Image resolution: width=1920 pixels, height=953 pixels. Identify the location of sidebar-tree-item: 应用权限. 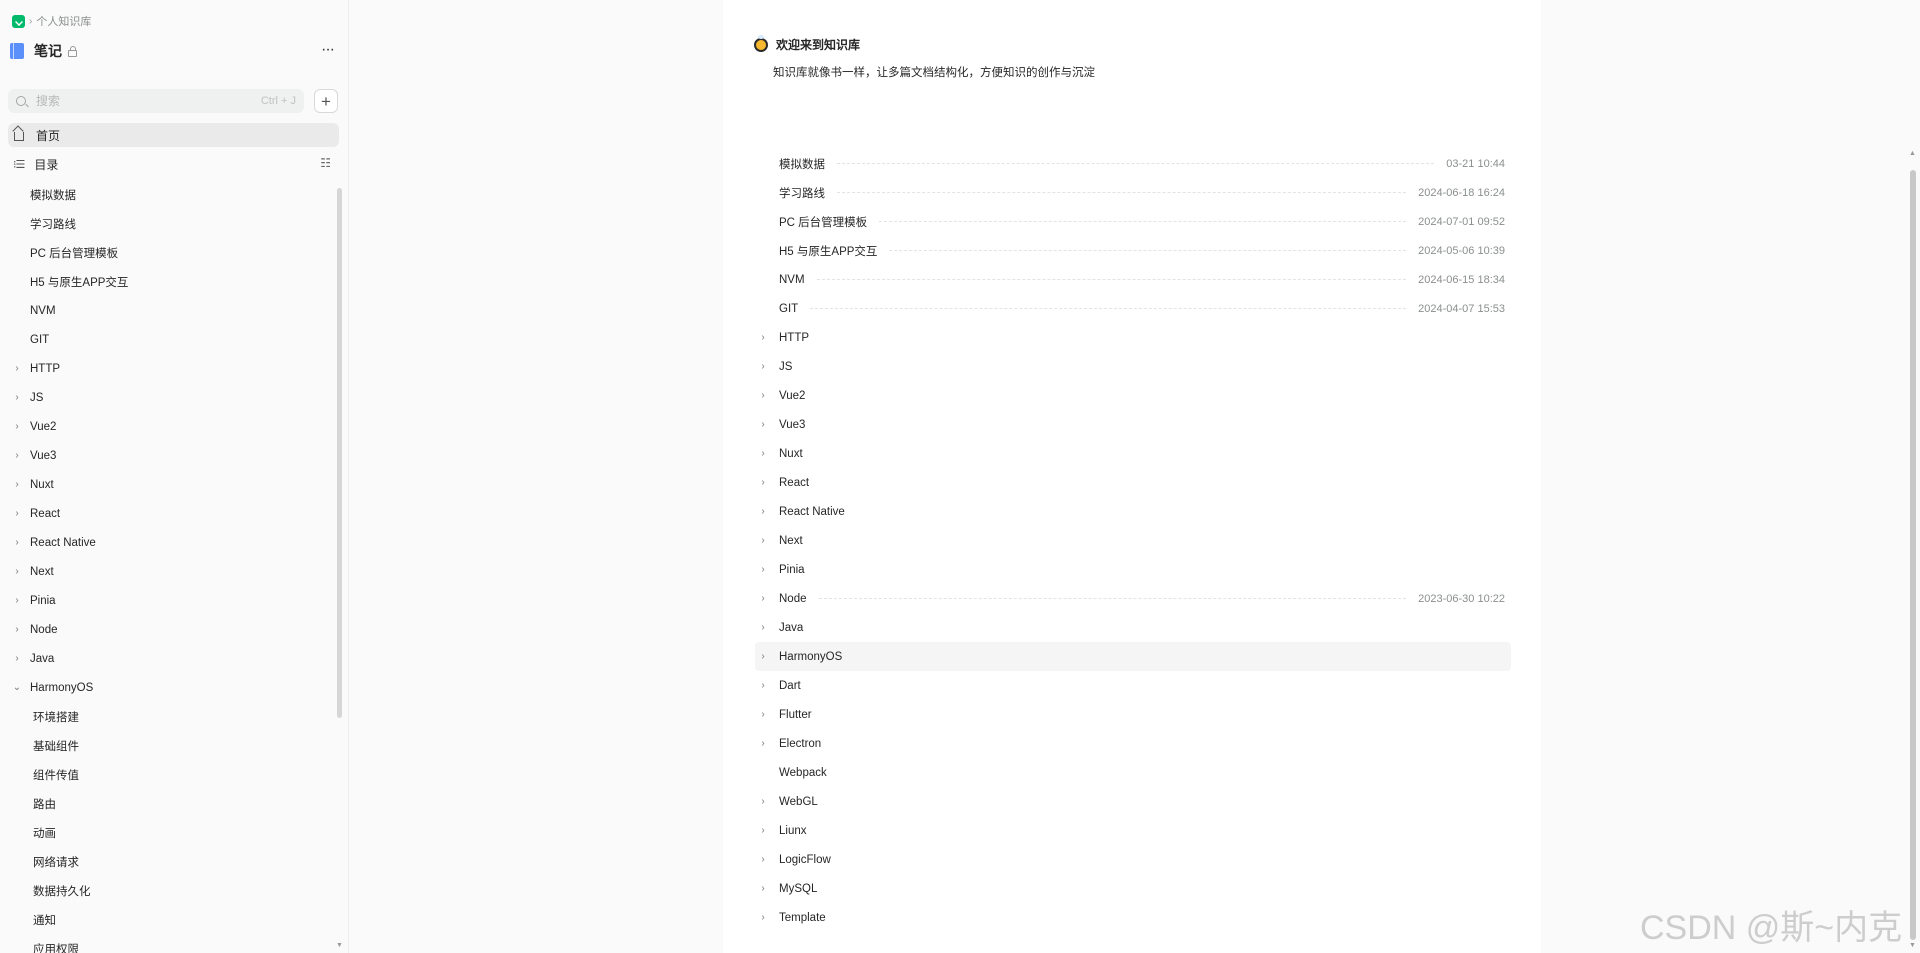
(173, 943).